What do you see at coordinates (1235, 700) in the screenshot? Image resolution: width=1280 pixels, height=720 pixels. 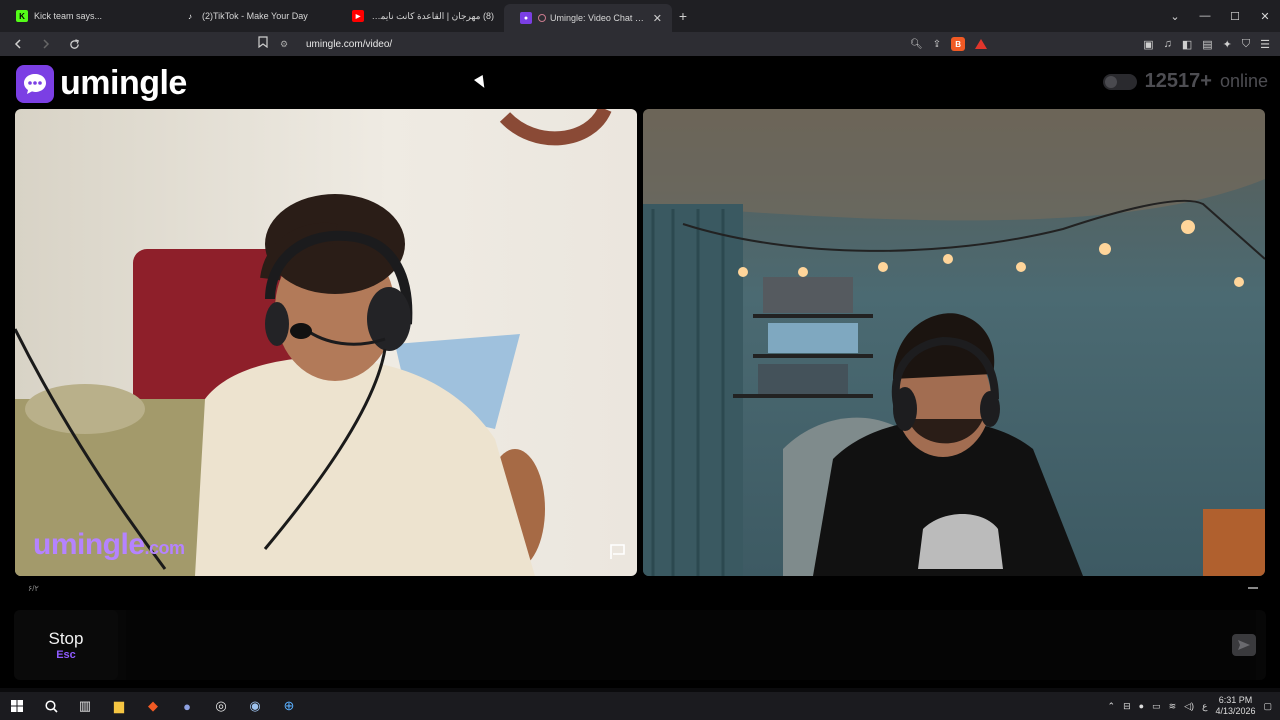 I see `clock-time: 6:31 PM` at bounding box center [1235, 700].